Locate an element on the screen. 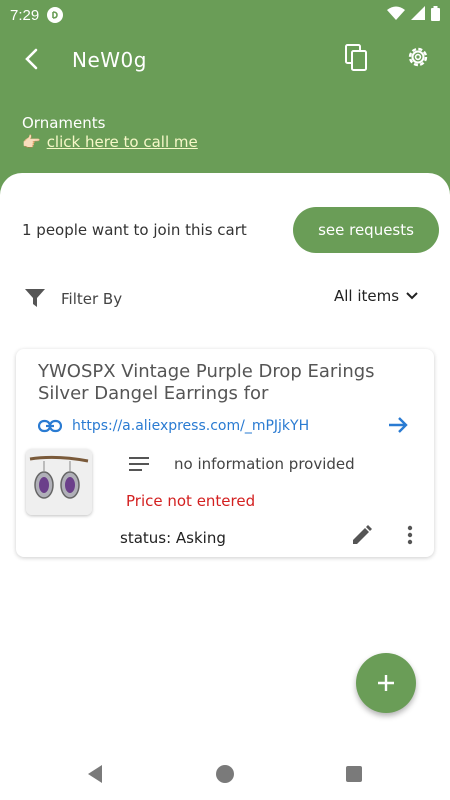 The width and height of the screenshot is (450, 800). cart-category: Ornaments is located at coordinates (64, 123).